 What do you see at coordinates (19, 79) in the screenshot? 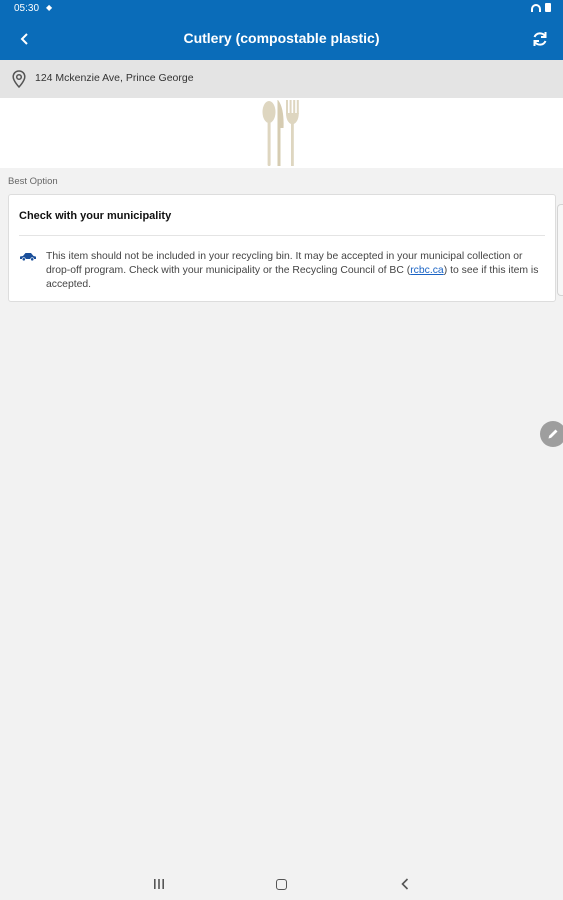
I see `location-pin-icon` at bounding box center [19, 79].